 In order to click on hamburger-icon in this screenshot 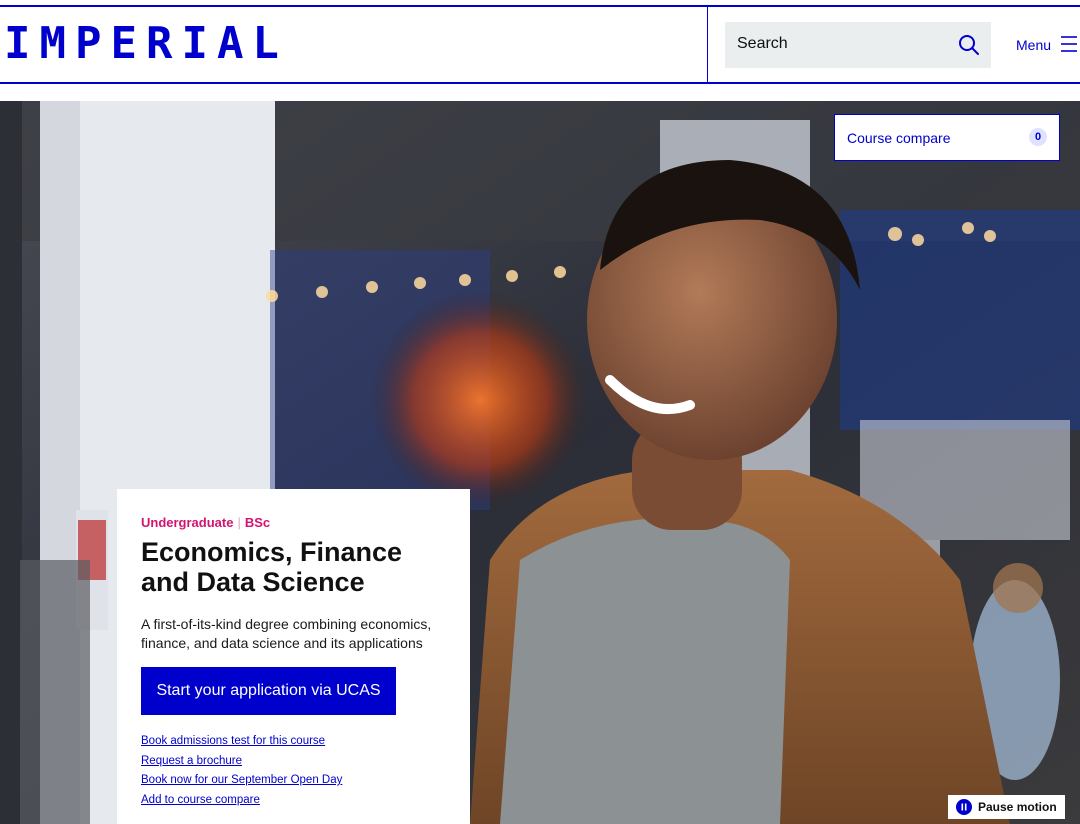, I will do `click(1069, 44)`.